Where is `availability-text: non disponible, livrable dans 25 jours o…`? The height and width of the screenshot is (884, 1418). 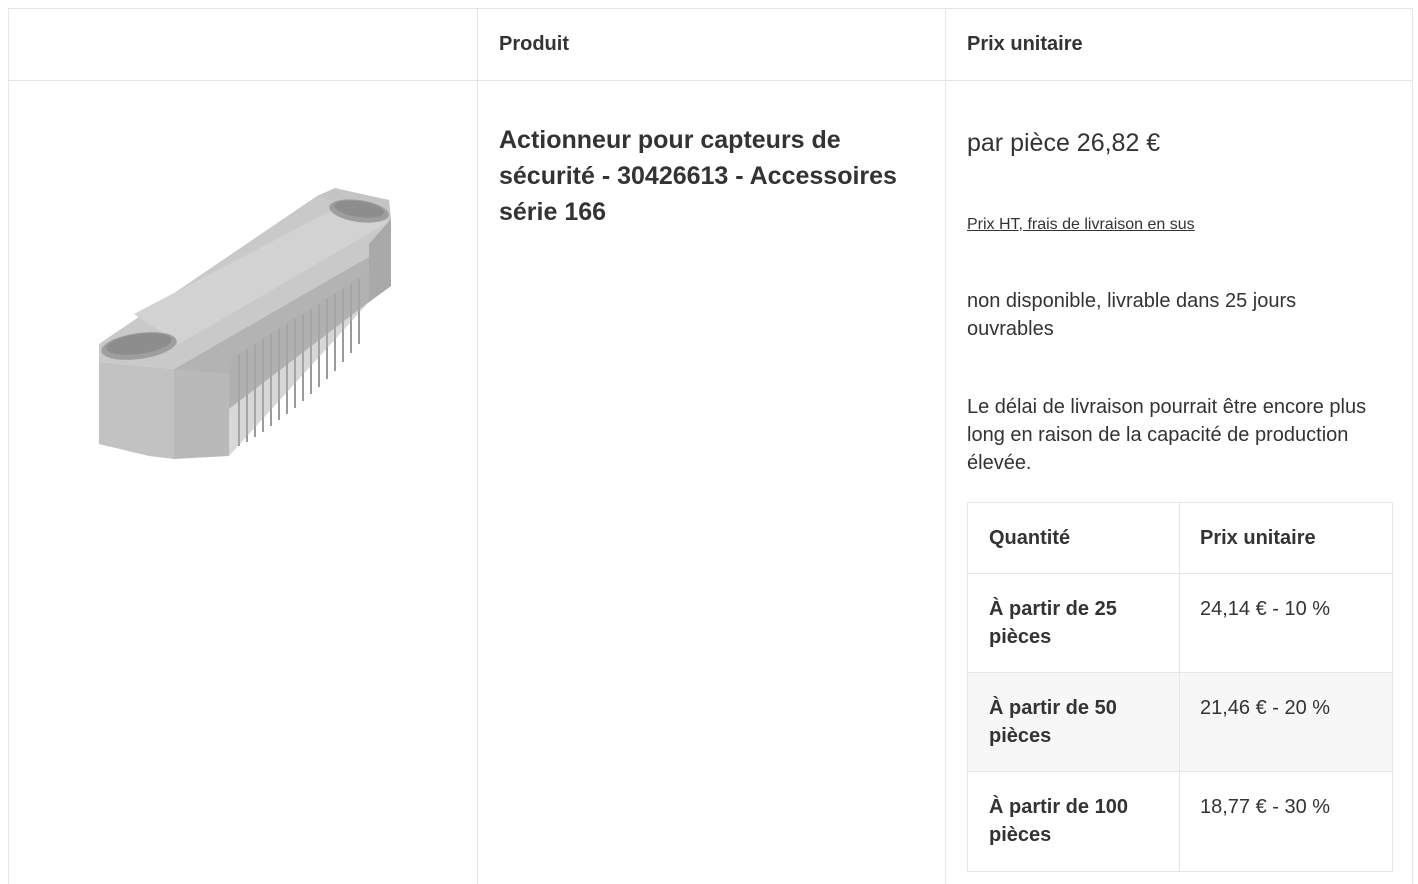
availability-text: non disponible, livrable dans 25 jours o… is located at coordinates (1132, 315).